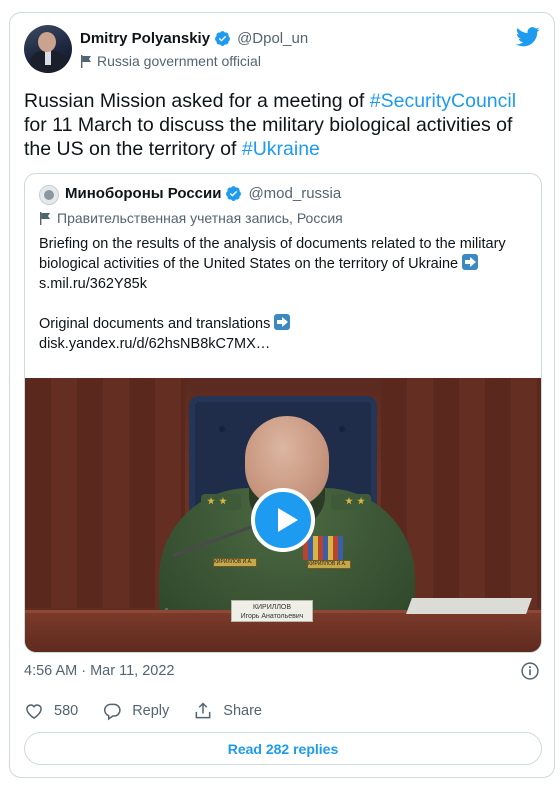  I want to click on like-count: 580, so click(66, 711).